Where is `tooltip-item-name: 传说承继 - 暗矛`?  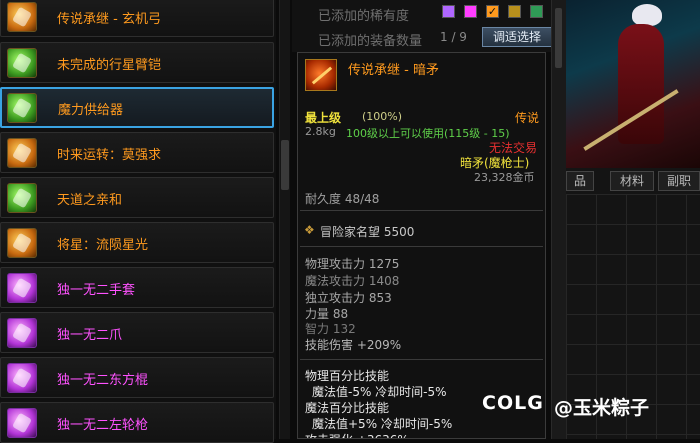 tooltip-item-name: 传说承继 - 暗矛 is located at coordinates (393, 70).